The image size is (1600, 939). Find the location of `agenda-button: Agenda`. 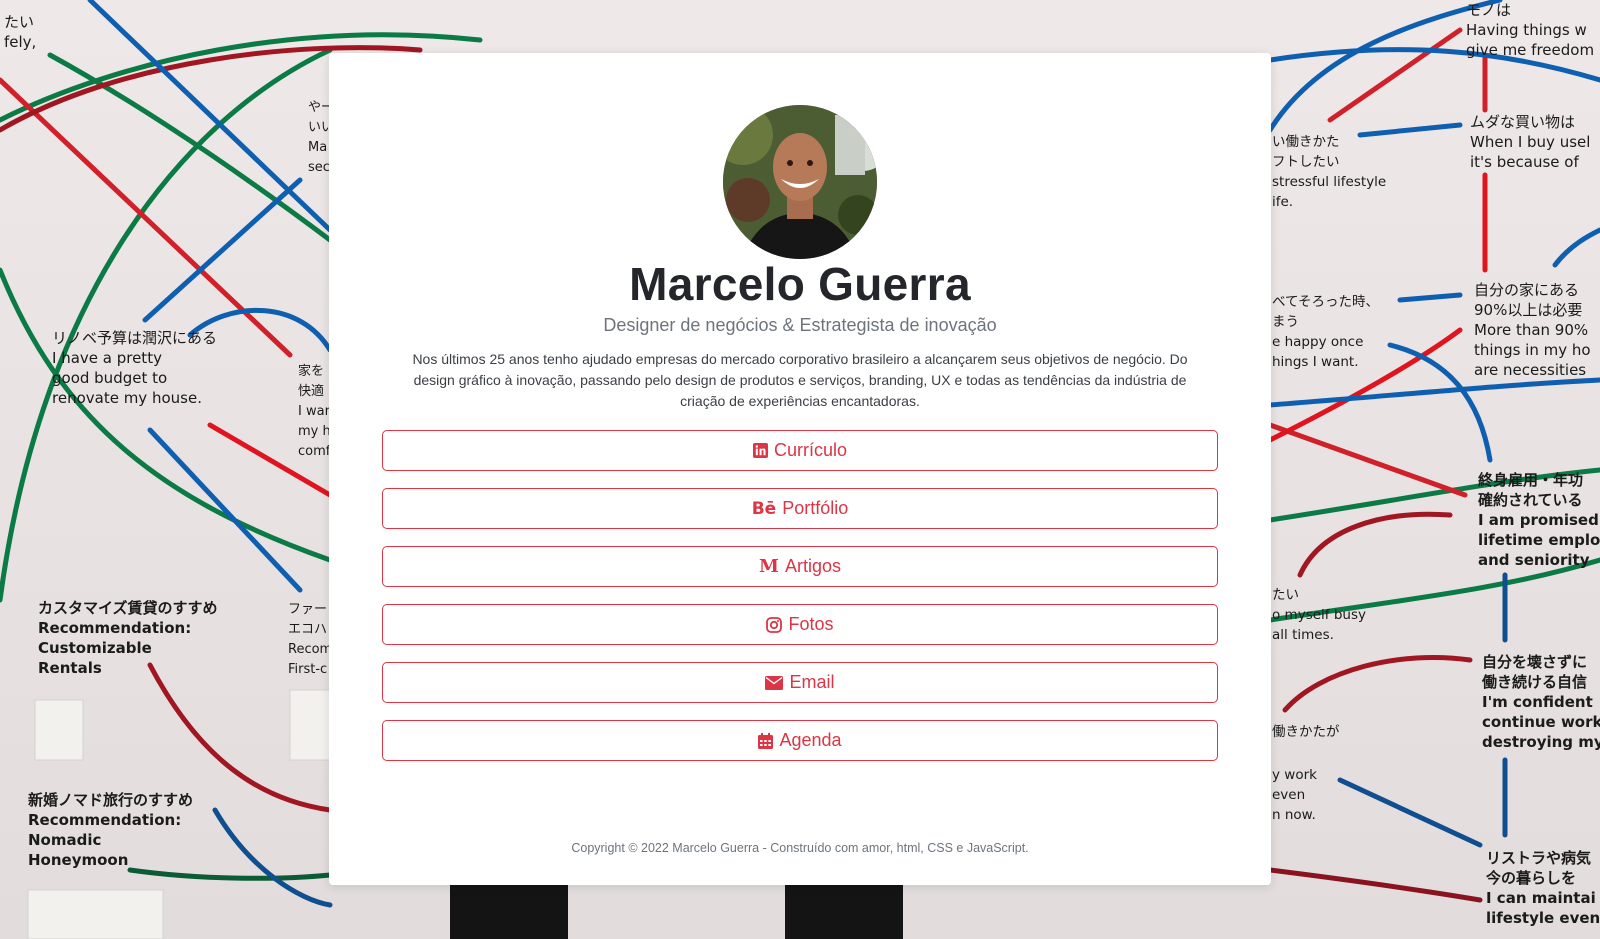

agenda-button: Agenda is located at coordinates (800, 740).